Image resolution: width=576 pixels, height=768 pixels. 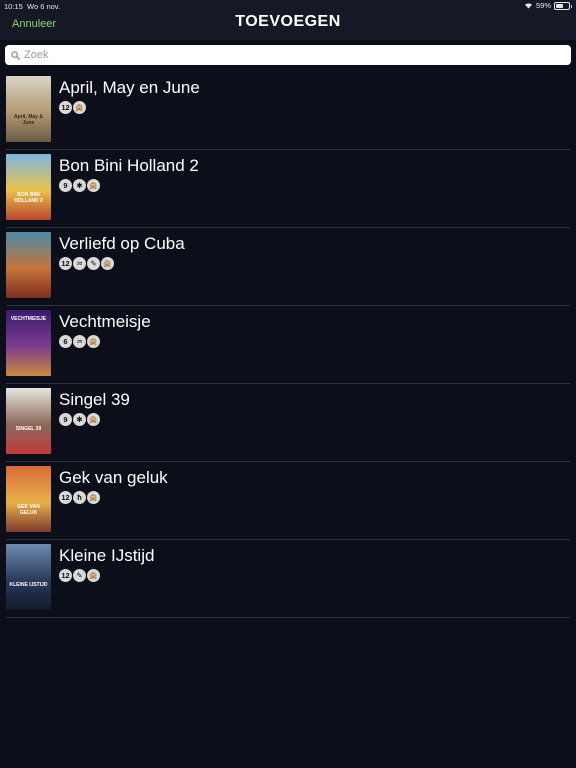 I want to click on movie-row: April, May & June April, May en June 12 🙊, so click(x=288, y=111).